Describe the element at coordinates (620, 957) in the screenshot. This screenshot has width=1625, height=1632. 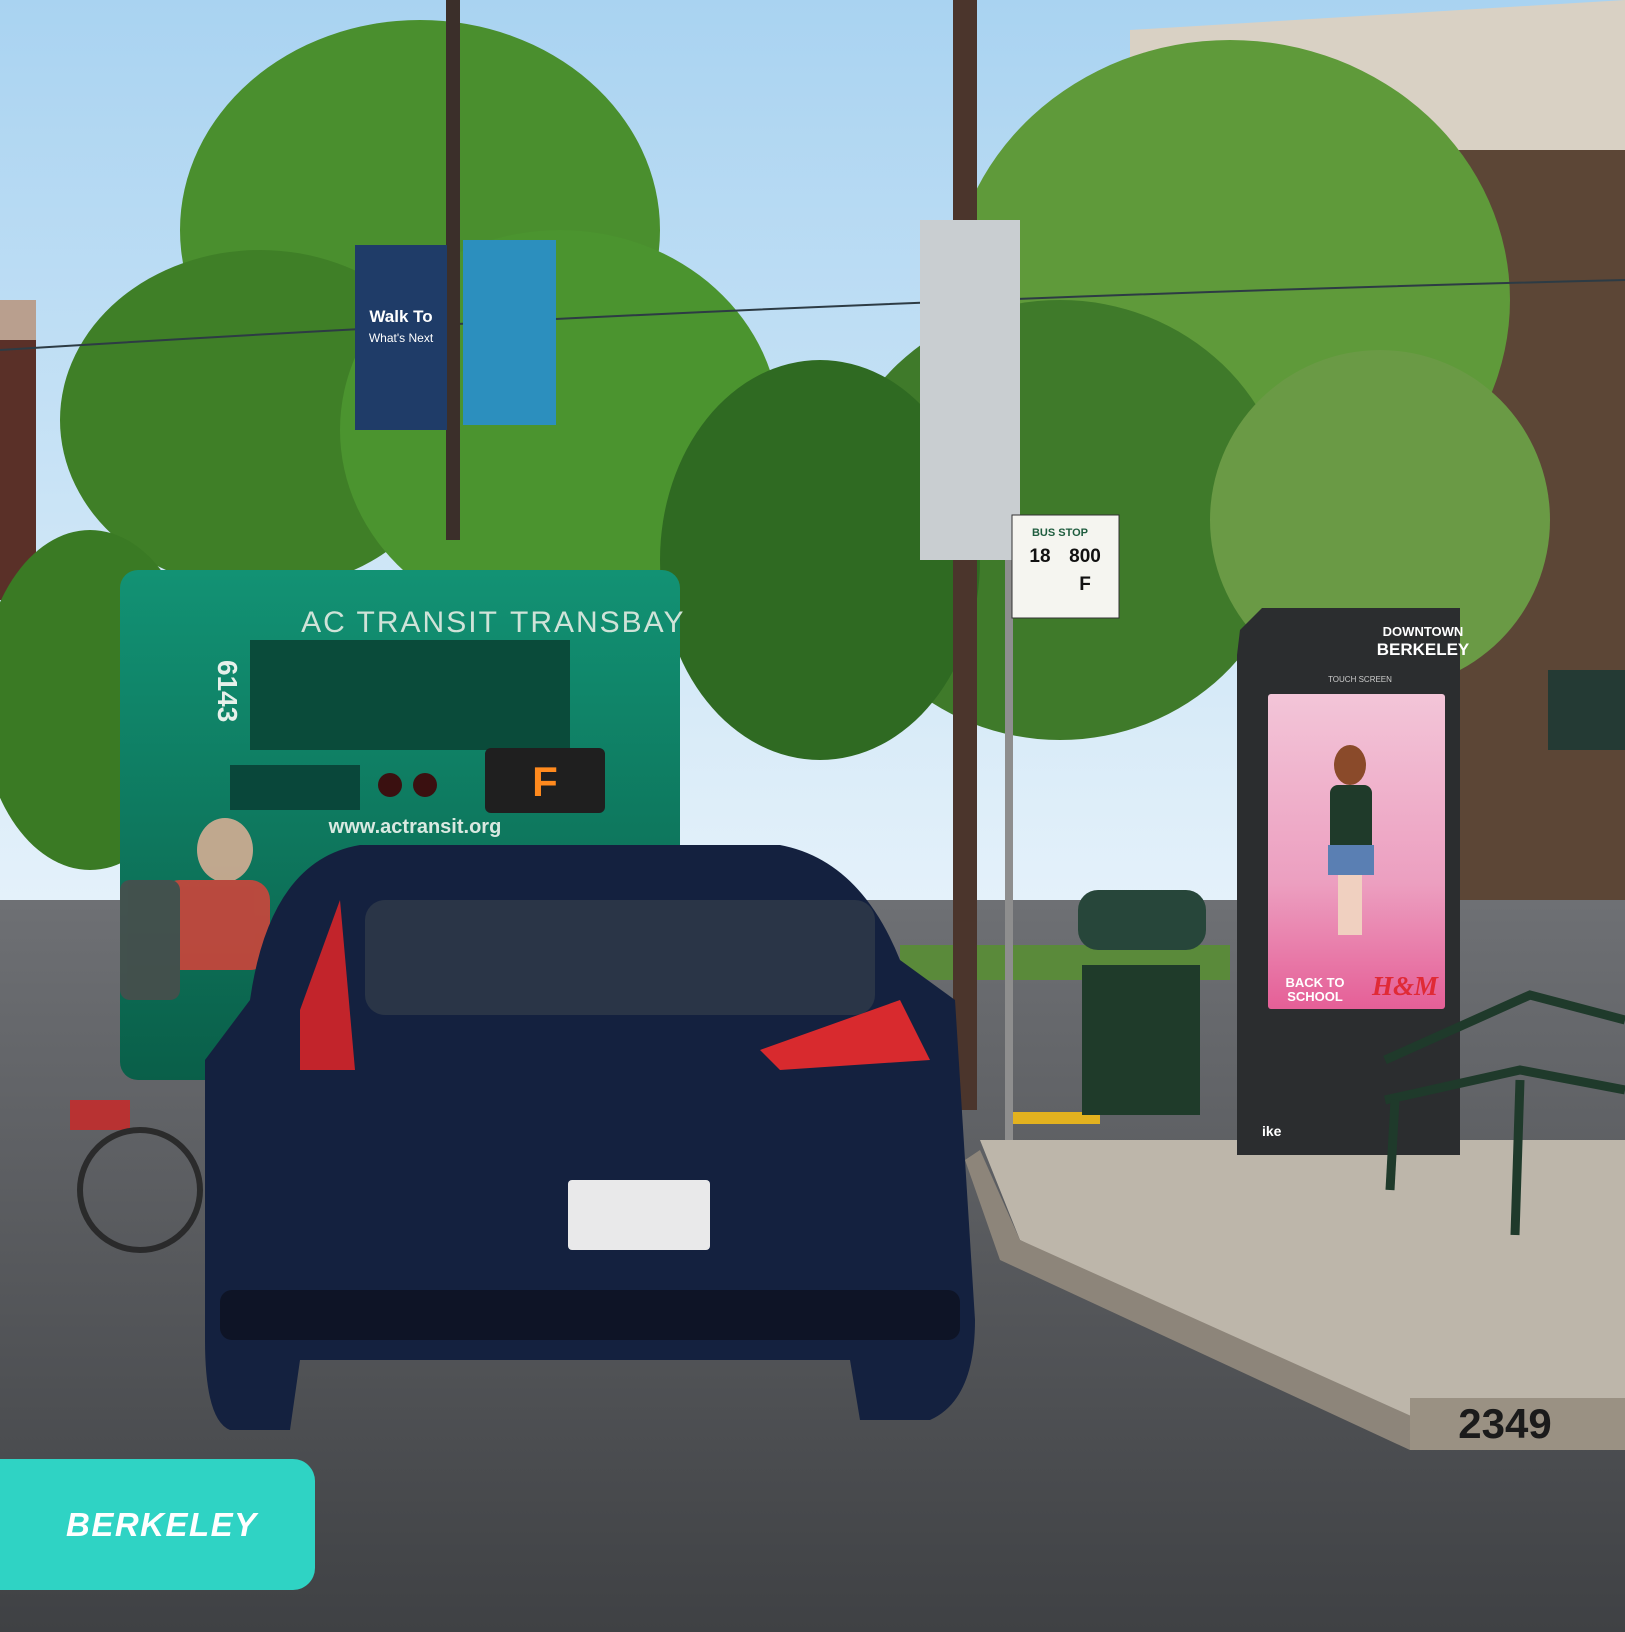
I see `suv-rear-window` at that location.